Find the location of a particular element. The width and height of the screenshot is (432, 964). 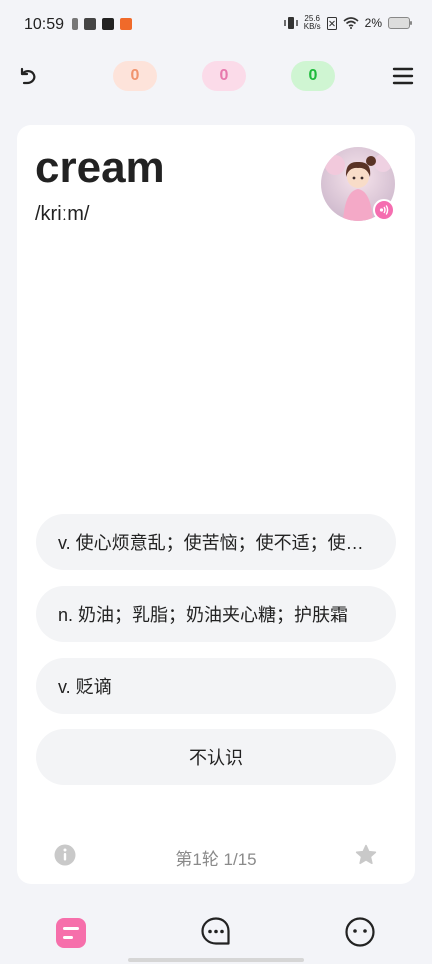

sim-icon is located at coordinates (75, 24).